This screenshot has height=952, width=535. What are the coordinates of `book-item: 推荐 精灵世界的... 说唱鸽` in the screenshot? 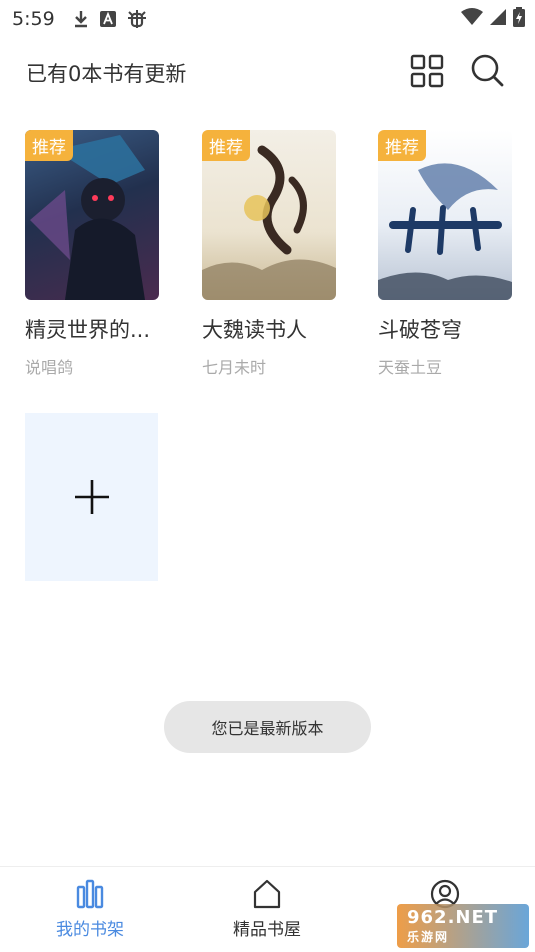 It's located at (92, 254).